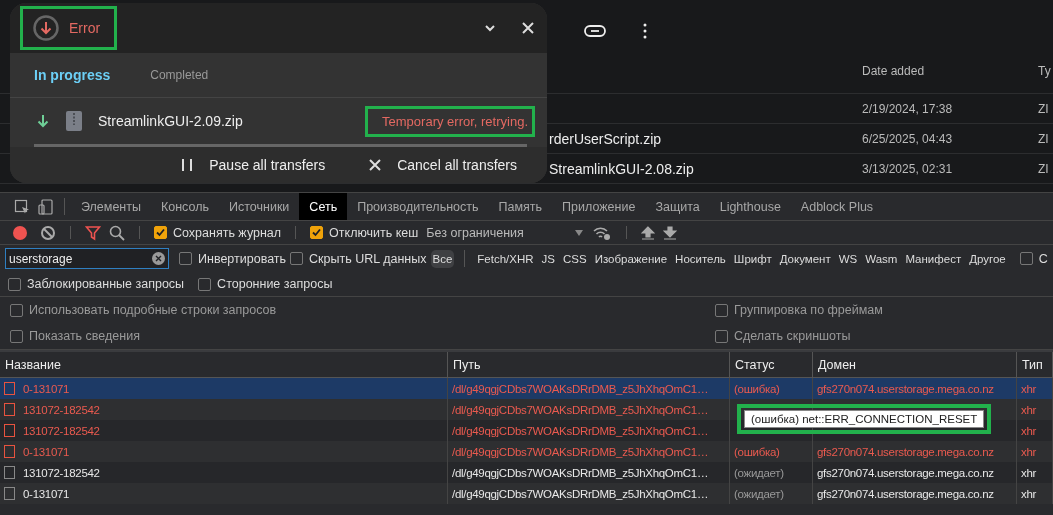  I want to click on record-icon, so click(20, 232).